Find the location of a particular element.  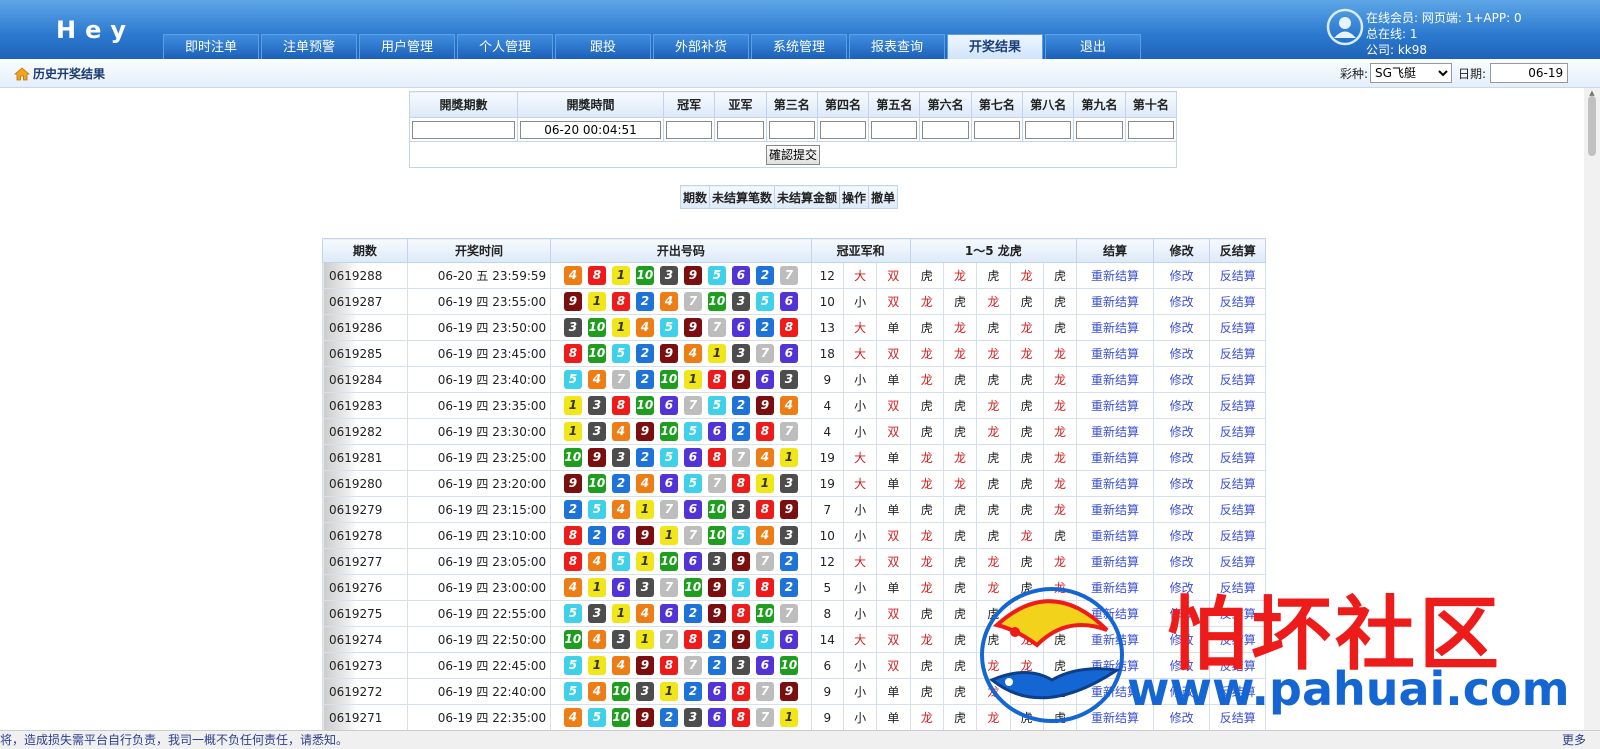

footer-bar: 将，造成损失需平台自行负责，我司一概不负任何责任，请悉知。 更多 is located at coordinates (800, 739).